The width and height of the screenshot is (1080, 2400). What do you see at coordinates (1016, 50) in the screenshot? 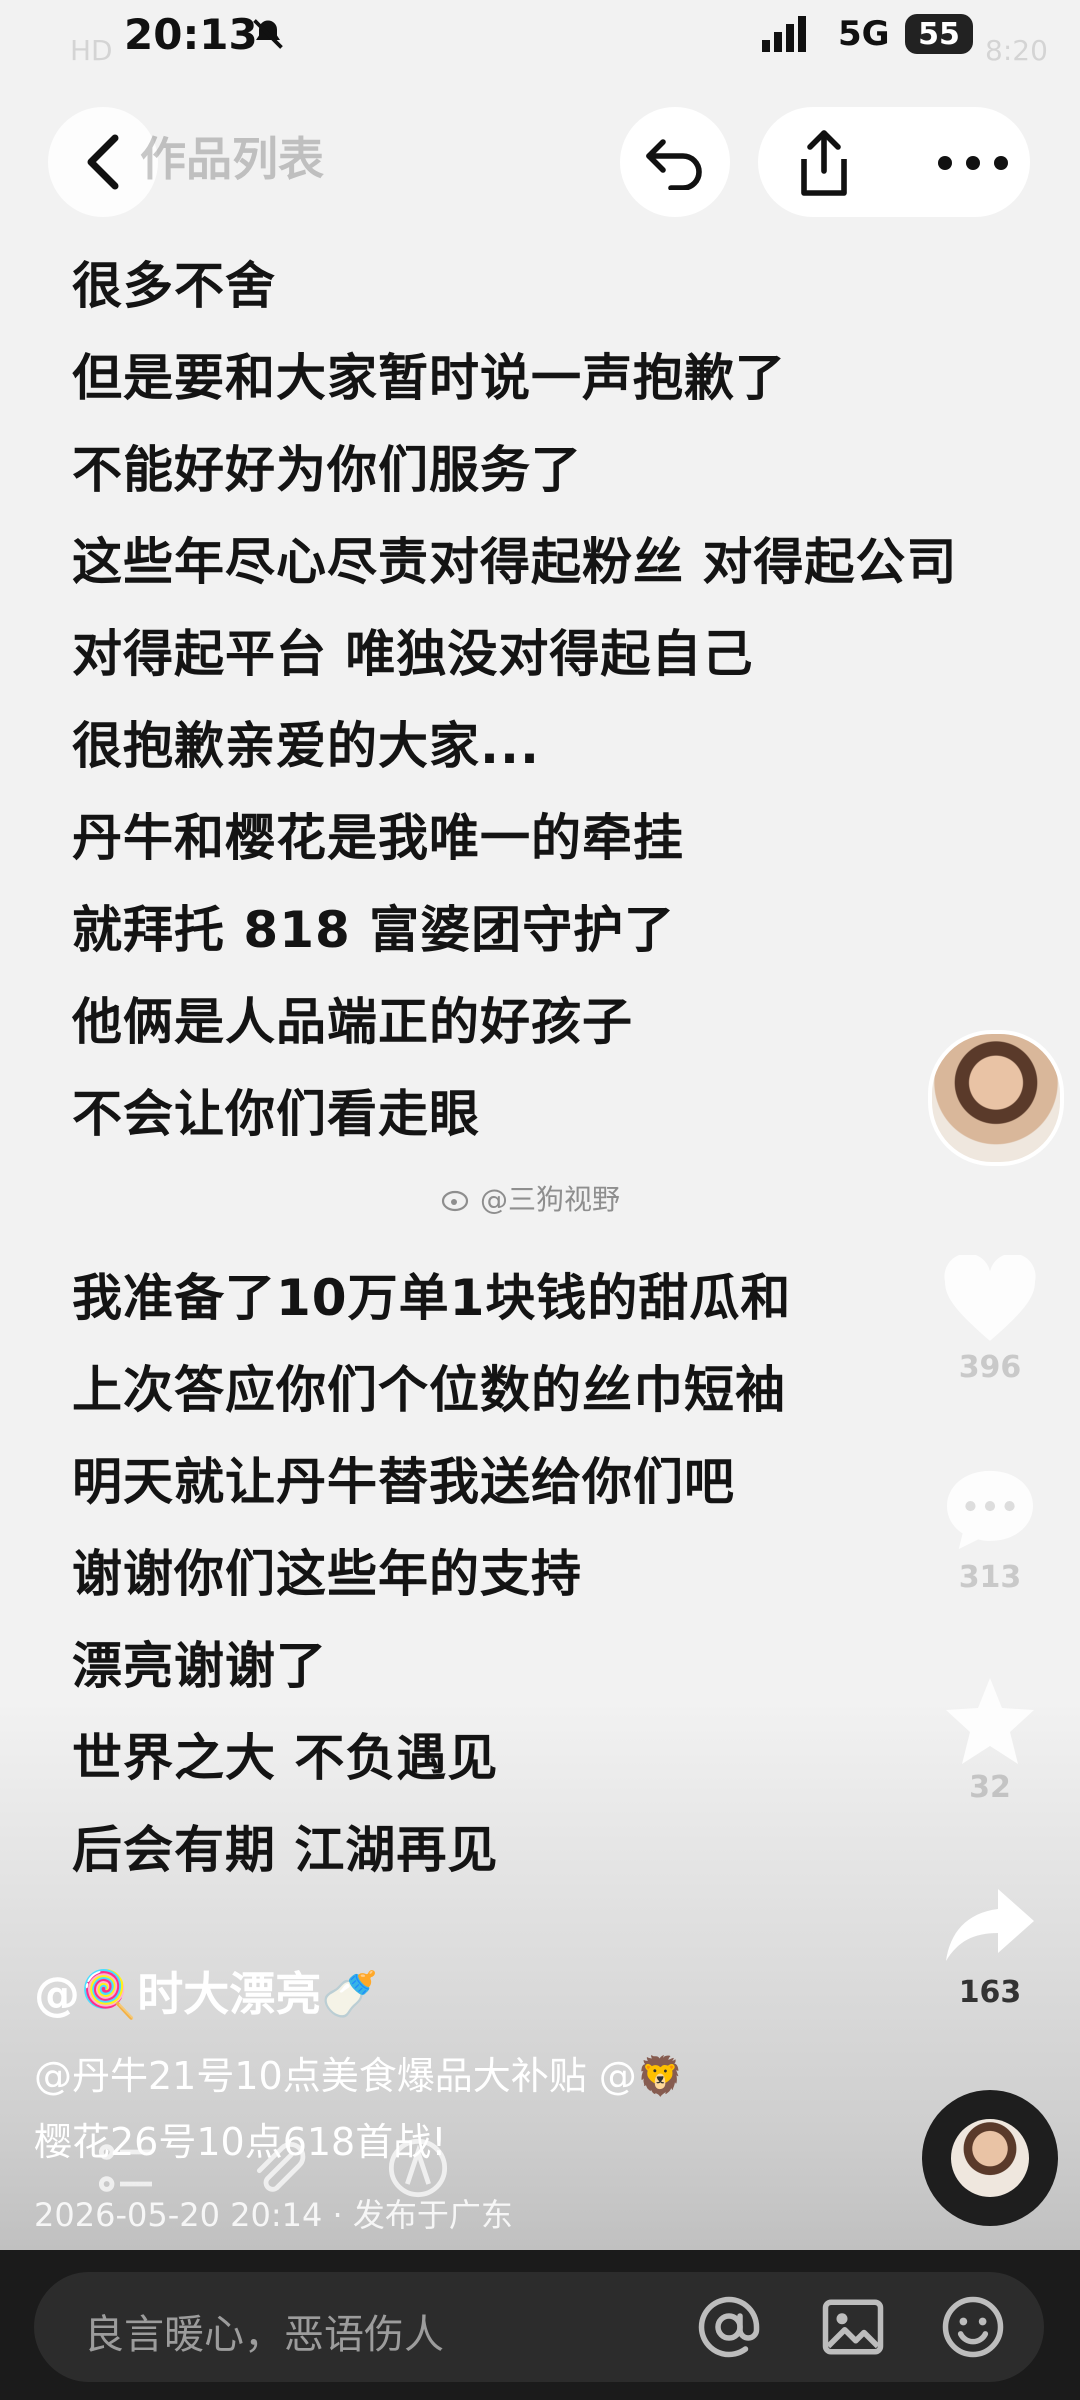
I see `ghost-time: 8:20` at bounding box center [1016, 50].